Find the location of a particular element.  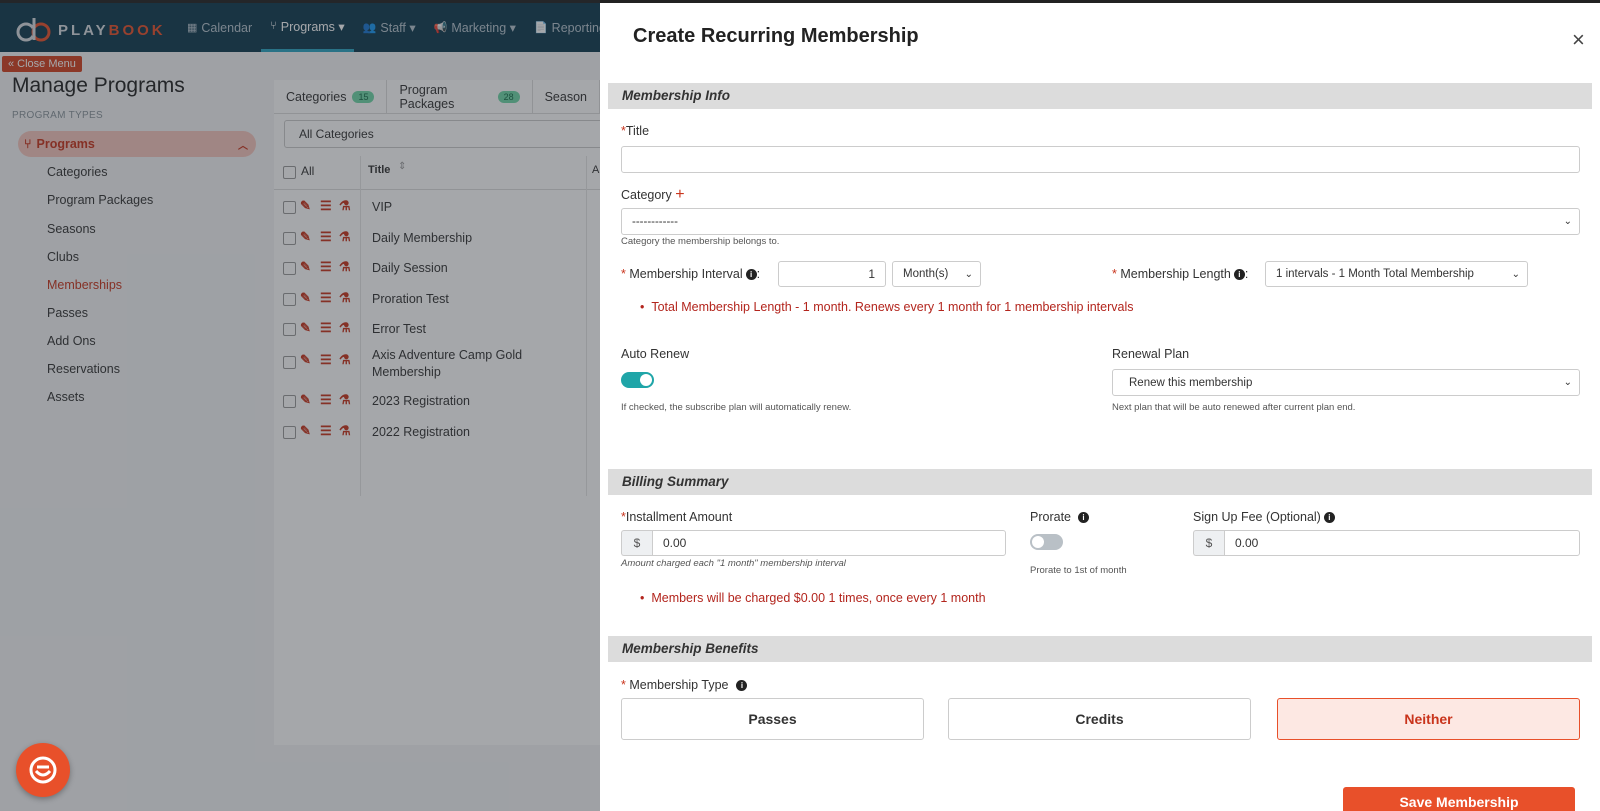

length-label: * Membership Length i: is located at coordinates (1180, 274).